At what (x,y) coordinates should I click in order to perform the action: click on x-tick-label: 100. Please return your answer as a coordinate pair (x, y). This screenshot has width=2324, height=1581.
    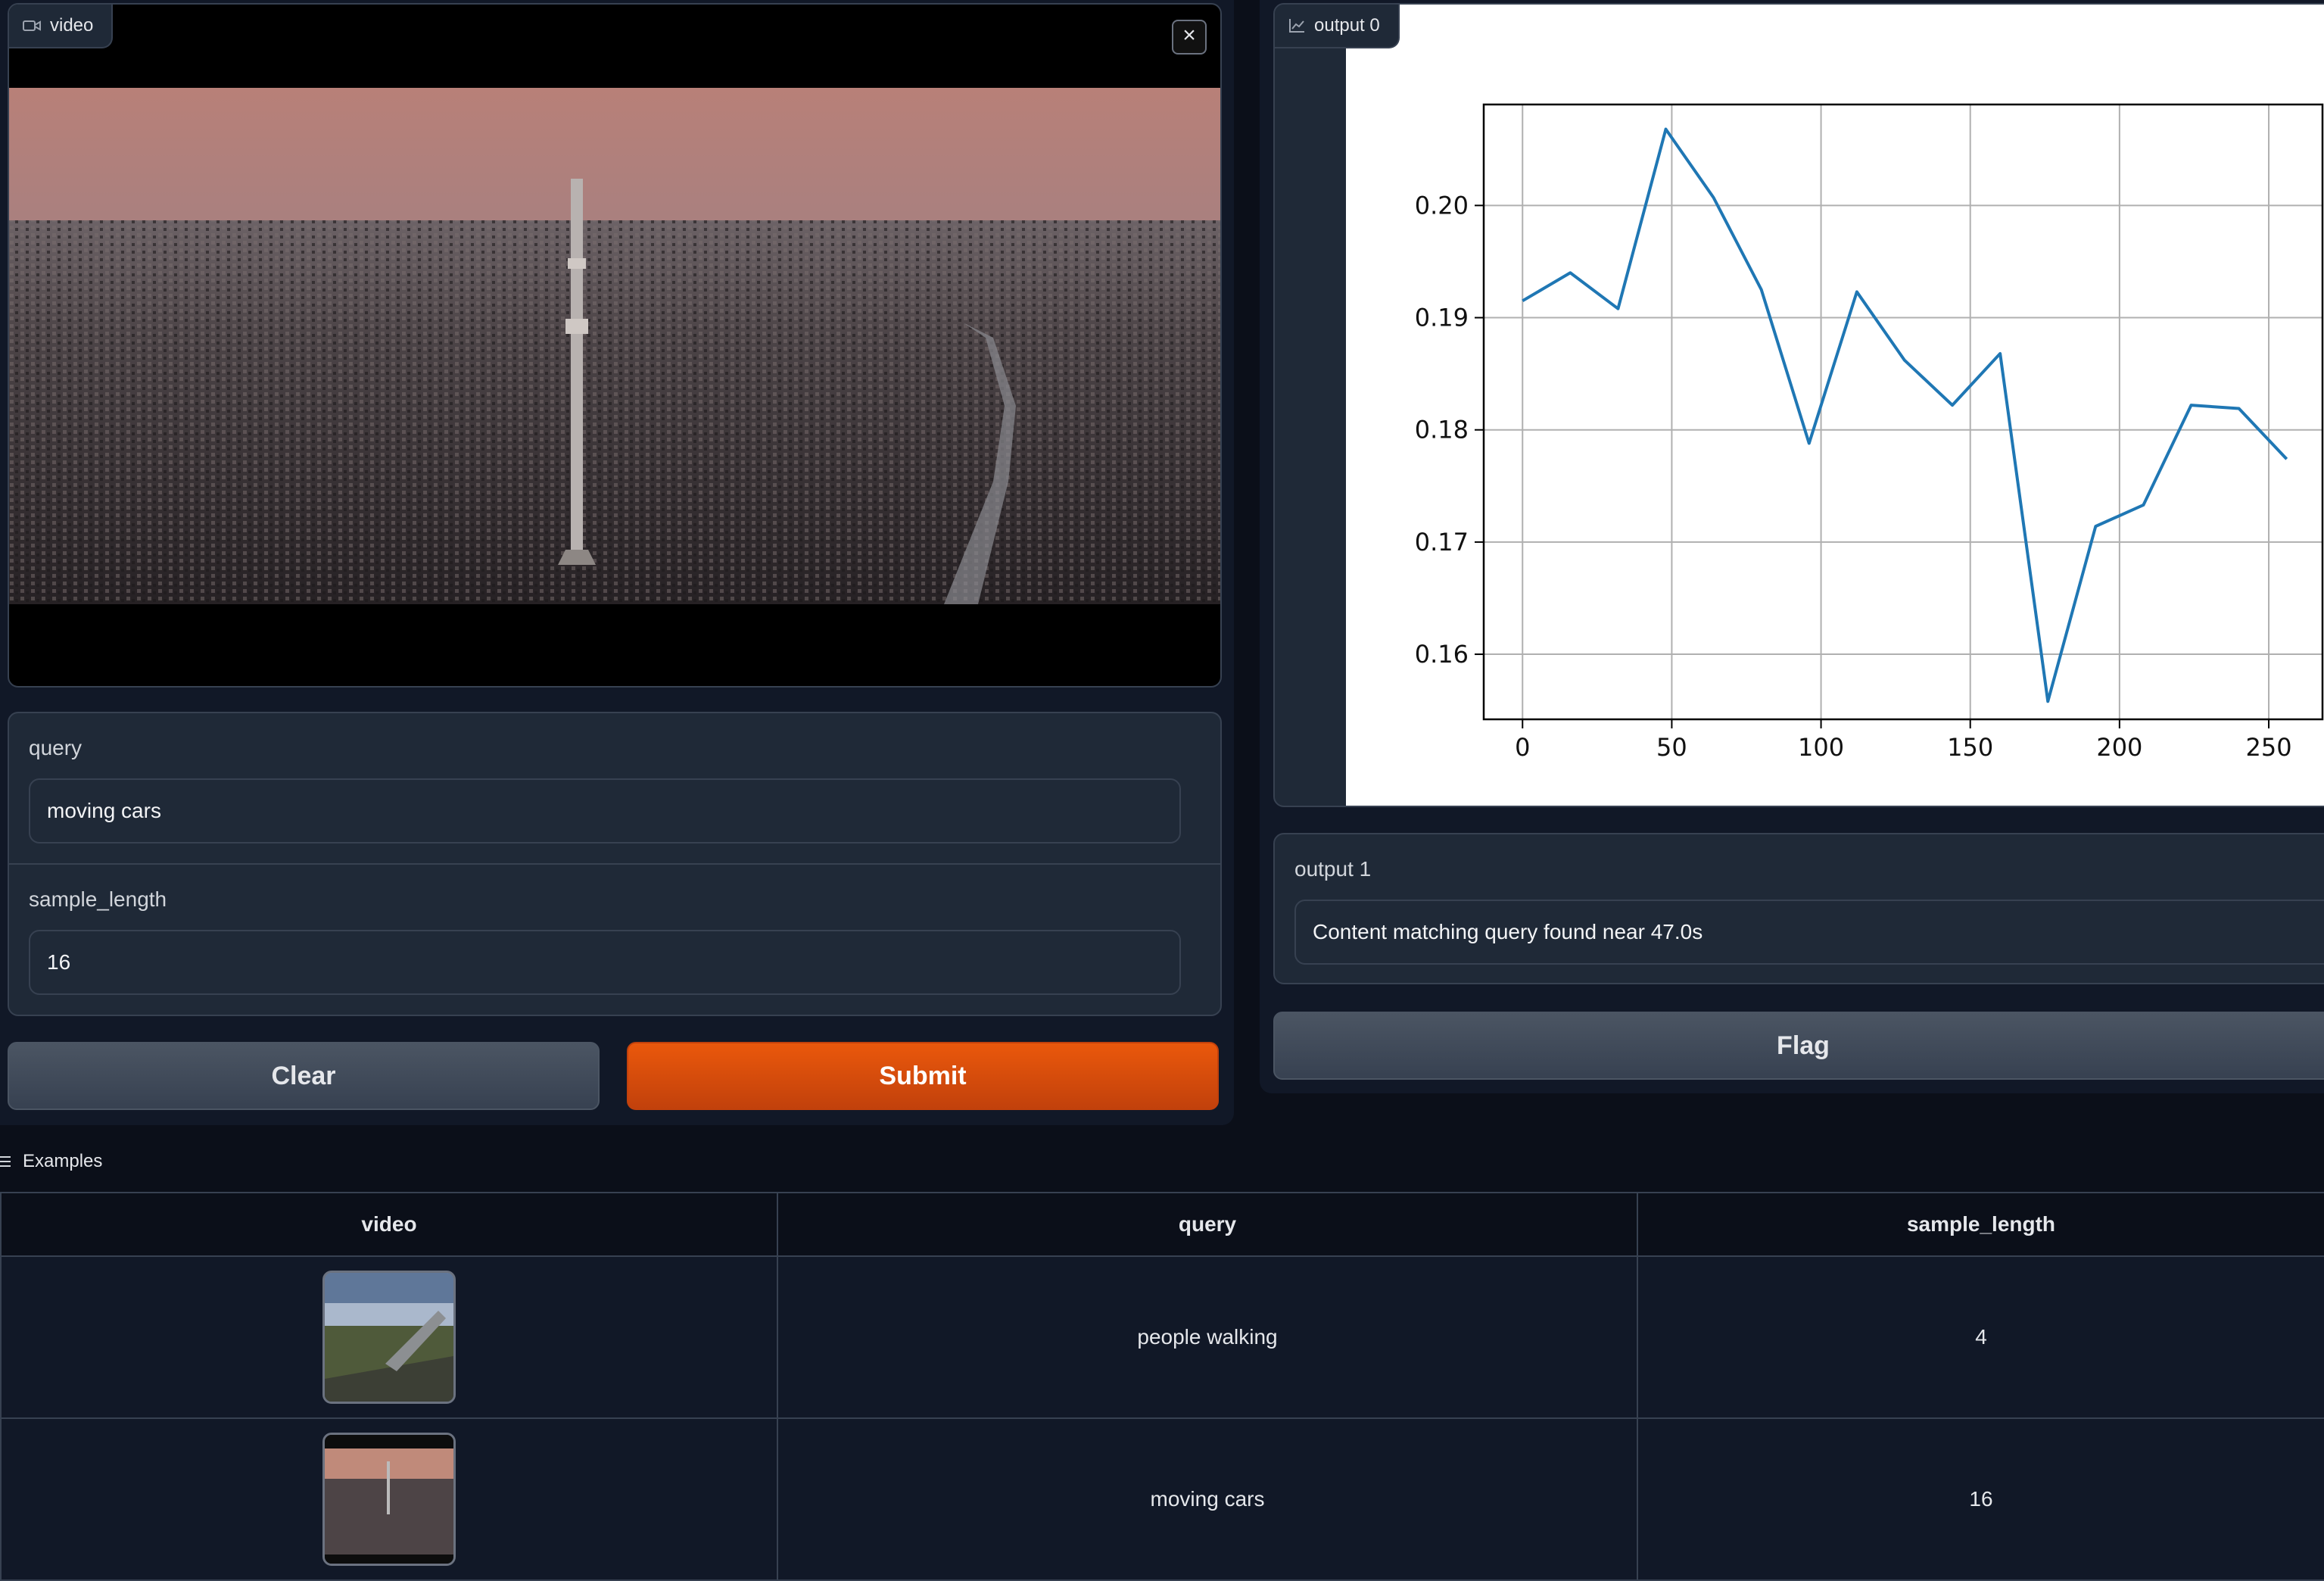
    Looking at the image, I should click on (1821, 747).